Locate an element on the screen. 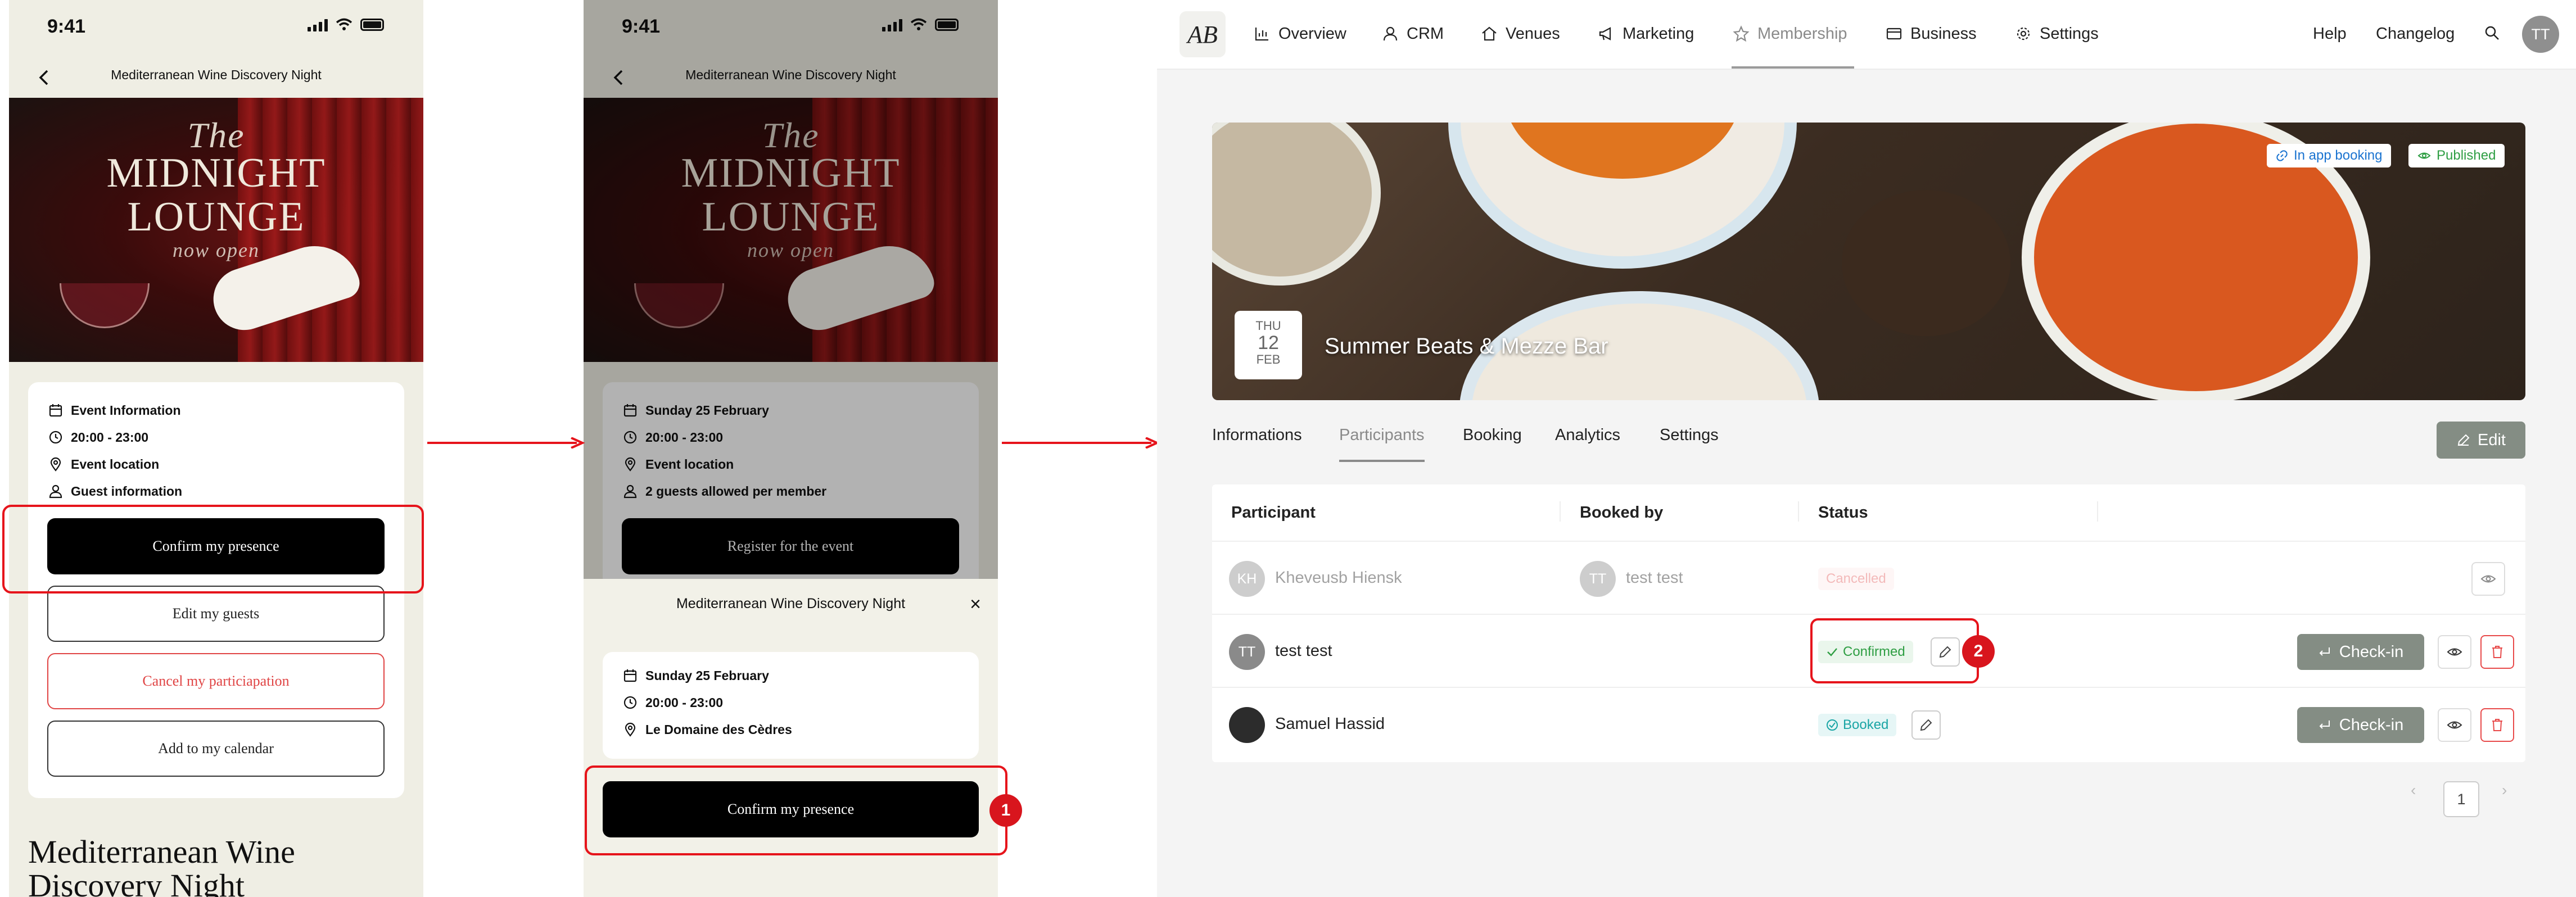 The width and height of the screenshot is (2576, 897). bar-chart-icon is located at coordinates (1261, 34).